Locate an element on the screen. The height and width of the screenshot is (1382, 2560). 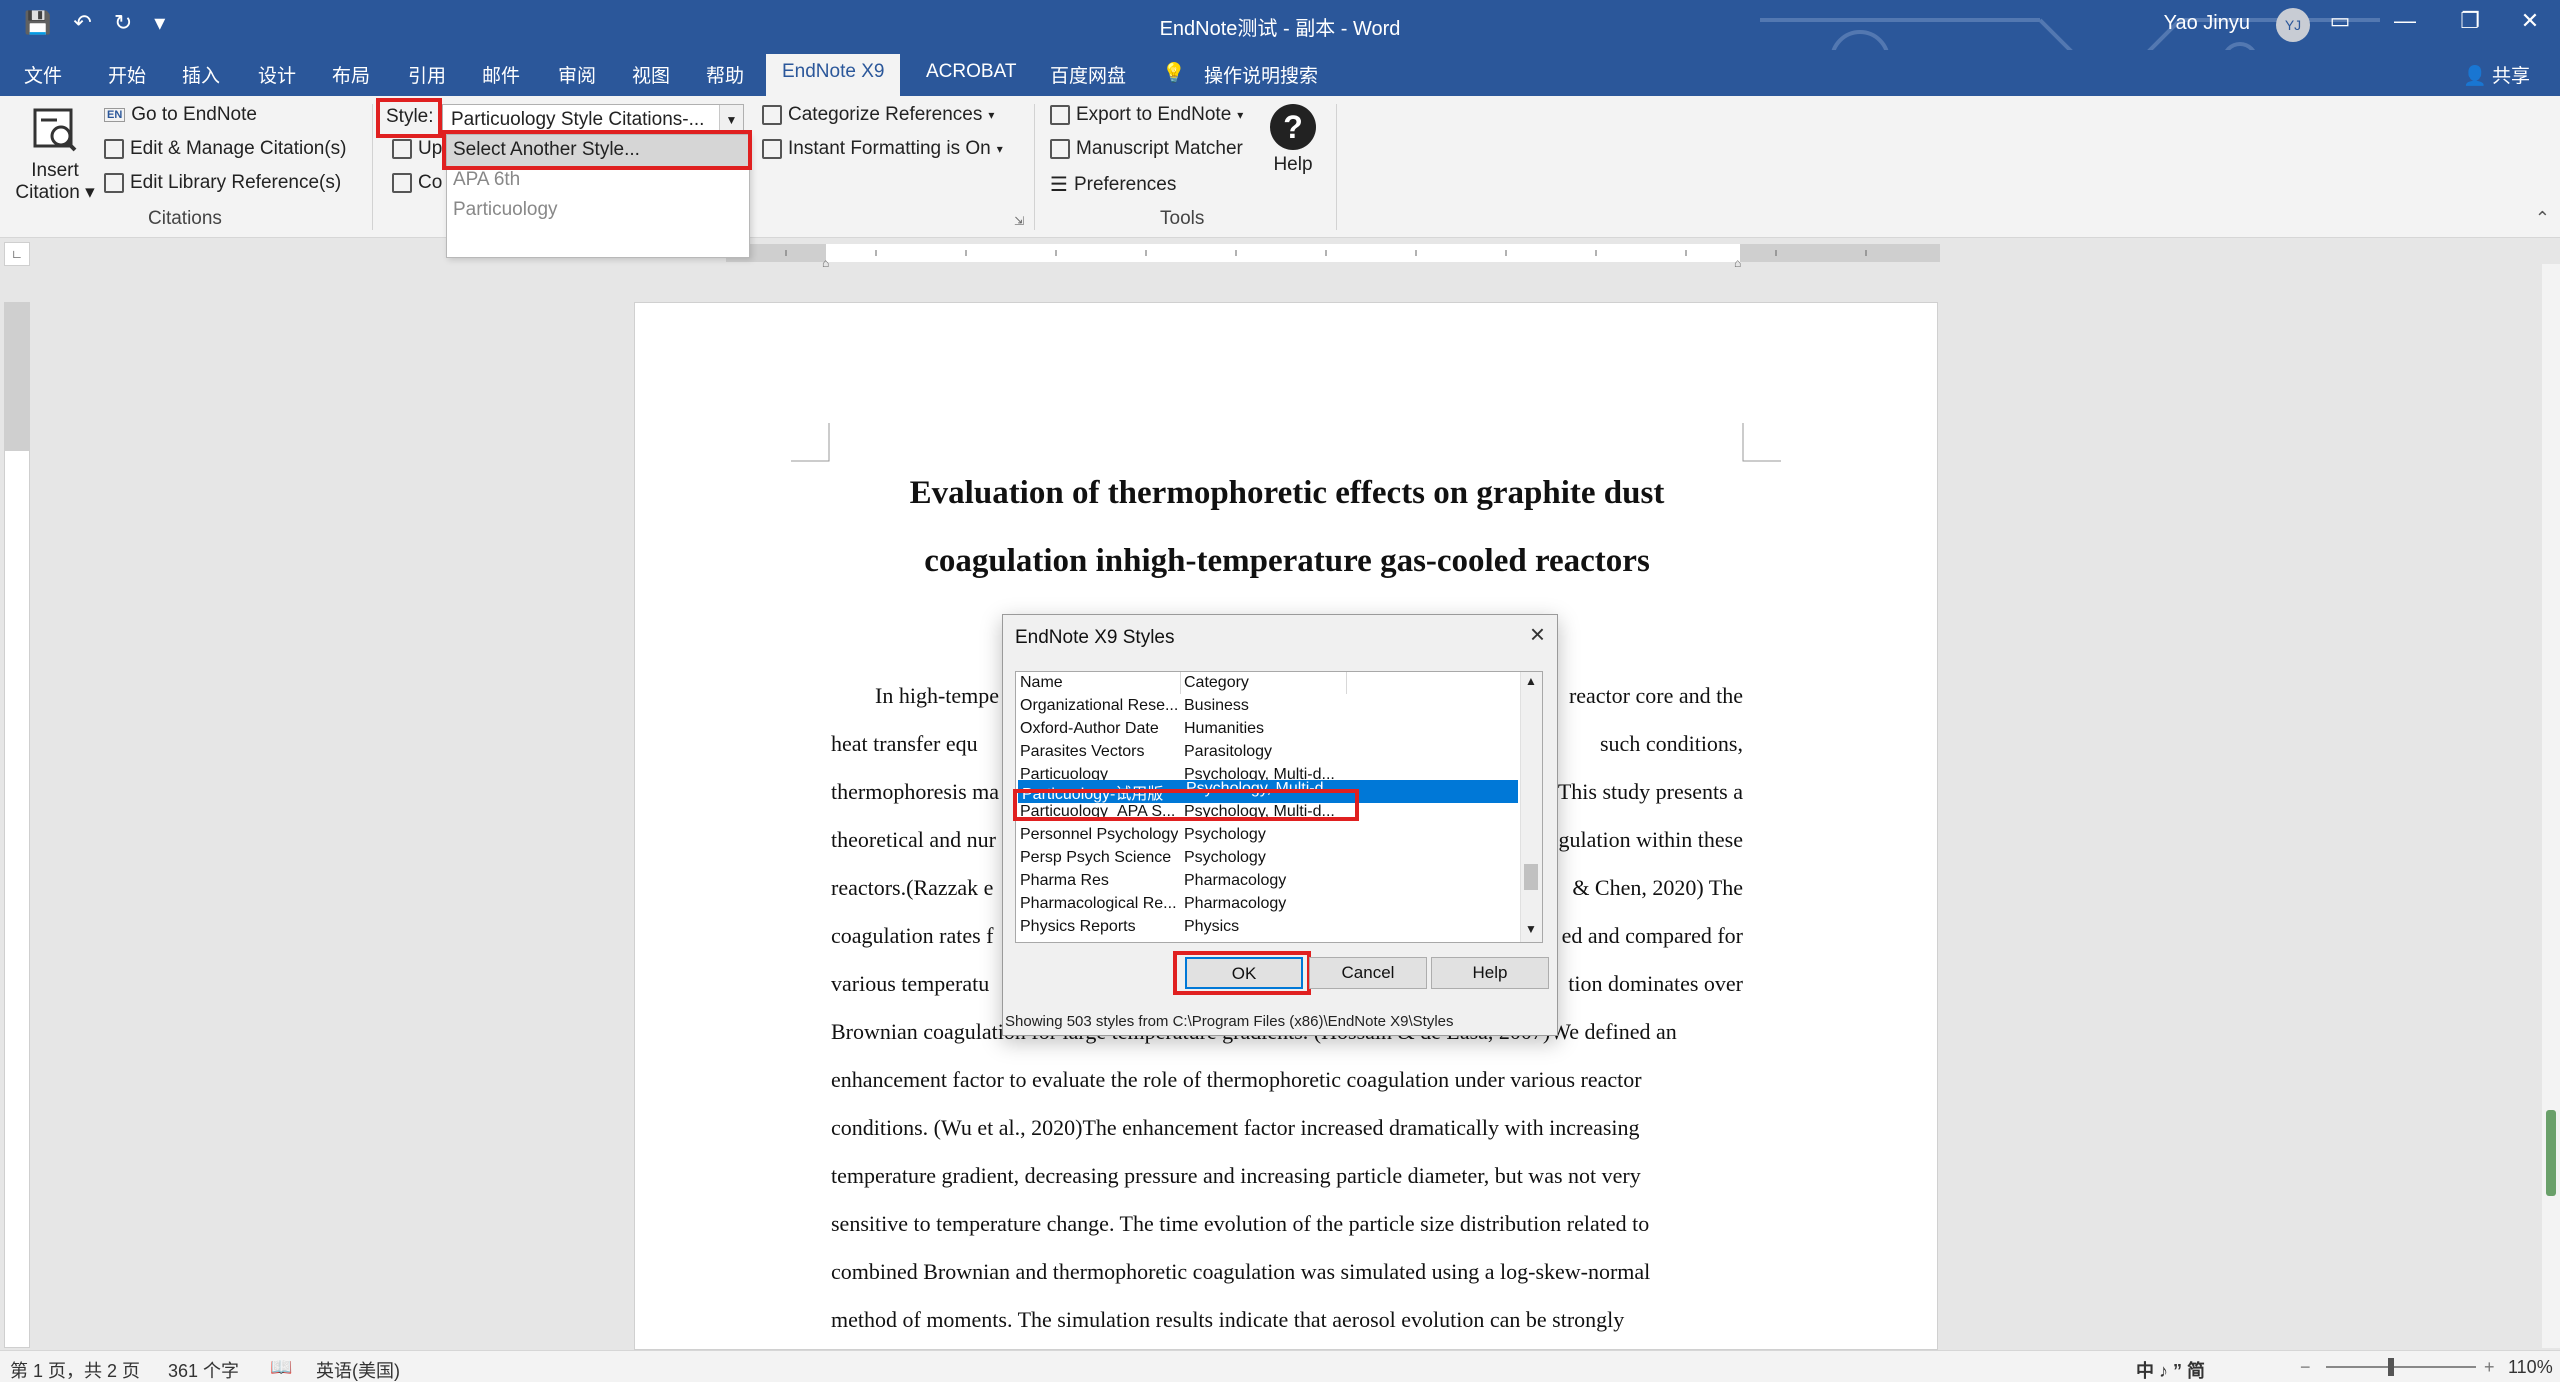
column-header-category: Category is located at coordinates (1266, 683).